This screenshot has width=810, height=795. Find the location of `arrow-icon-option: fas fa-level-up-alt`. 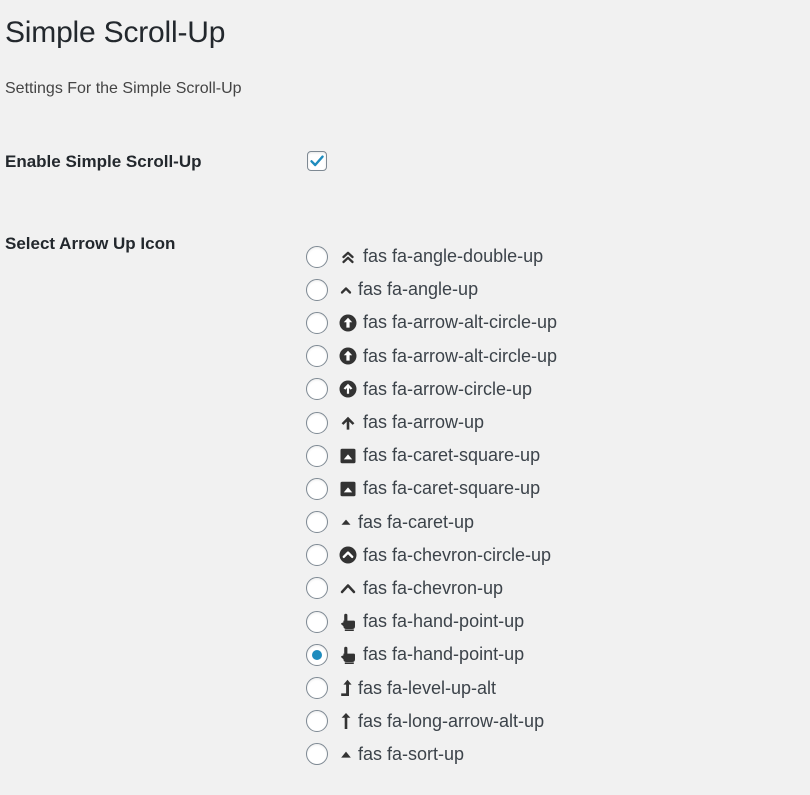

arrow-icon-option: fas fa-level-up-alt is located at coordinates (431, 687).